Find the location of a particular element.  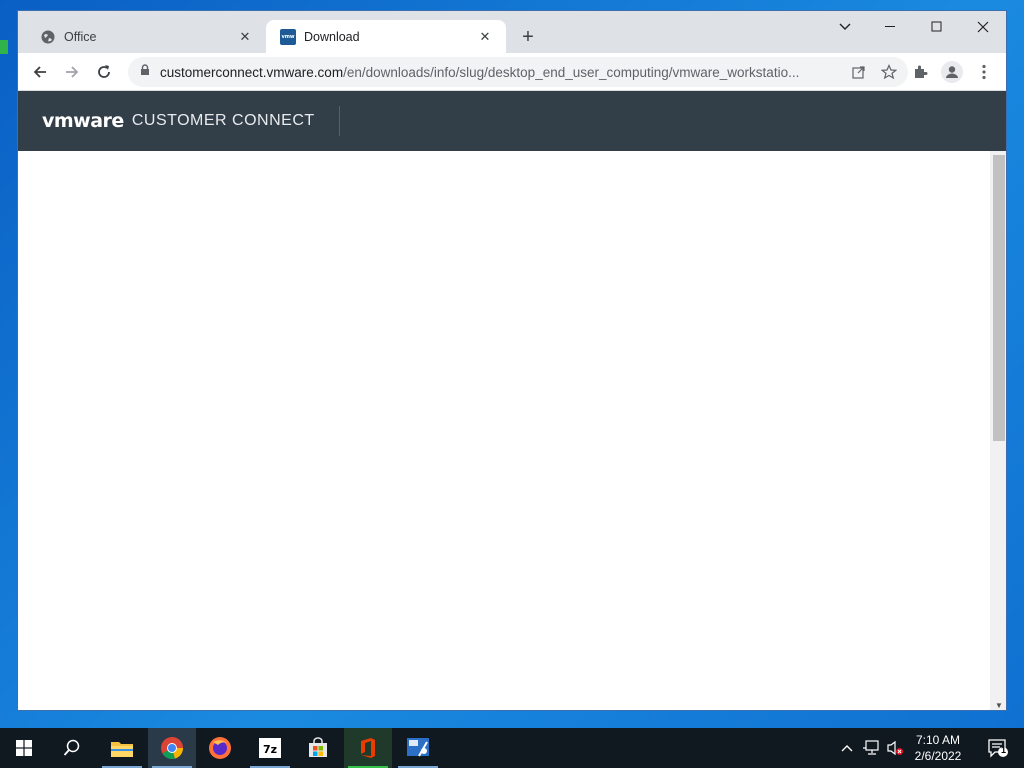

vmware-logo: vmware is located at coordinates (83, 121).